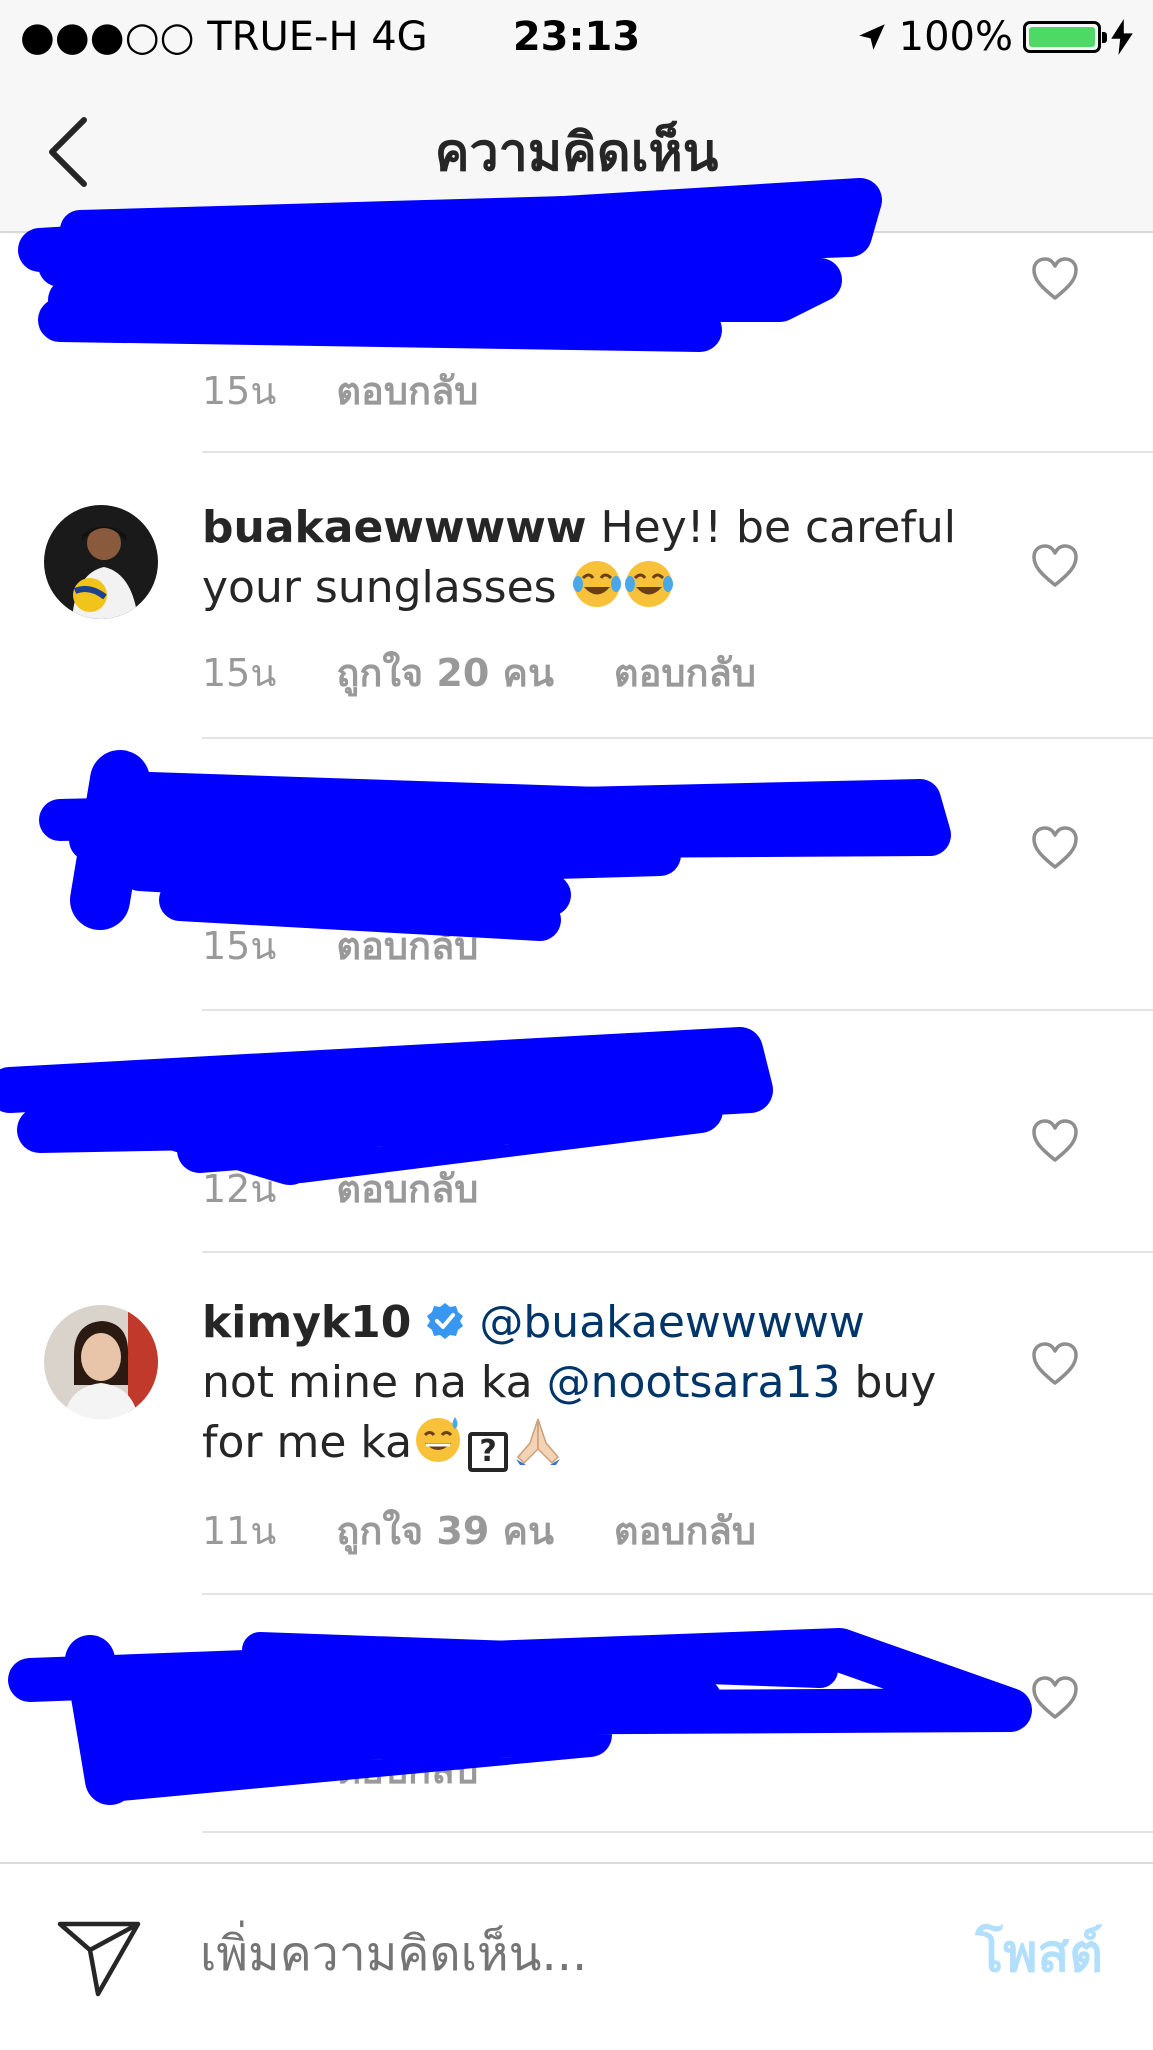  Describe the element at coordinates (99, 1959) in the screenshot. I see `direct-send-icon` at that location.